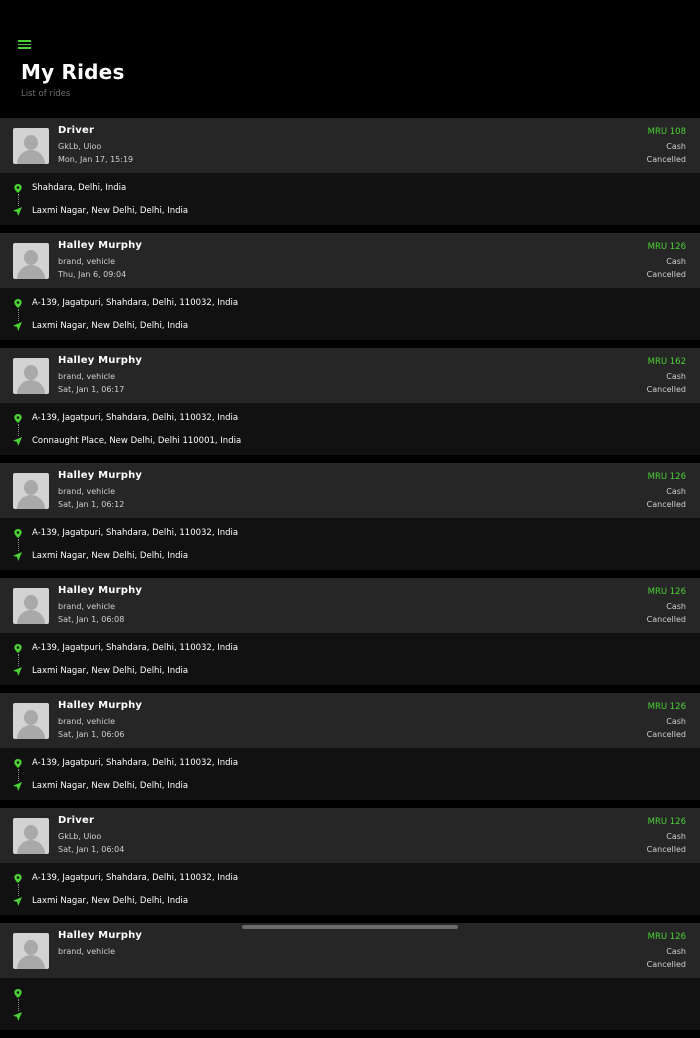 Image resolution: width=700 pixels, height=1038 pixels. Describe the element at coordinates (79, 188) in the screenshot. I see `pickup-address: Shahdara, Delhi, India` at that location.